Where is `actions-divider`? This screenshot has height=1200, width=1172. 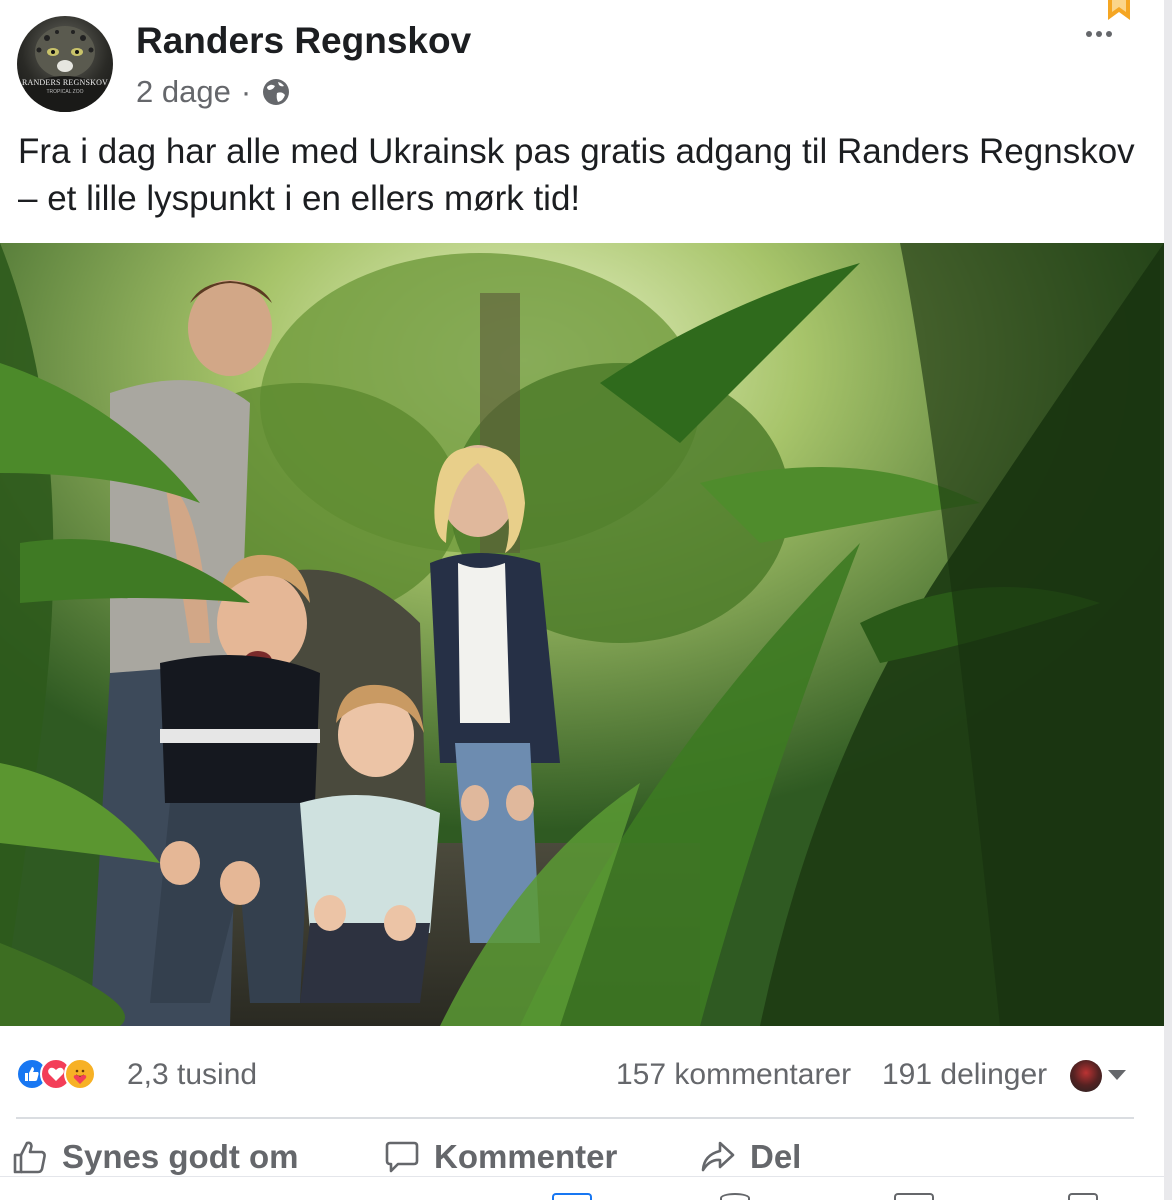
actions-divider is located at coordinates (575, 1118).